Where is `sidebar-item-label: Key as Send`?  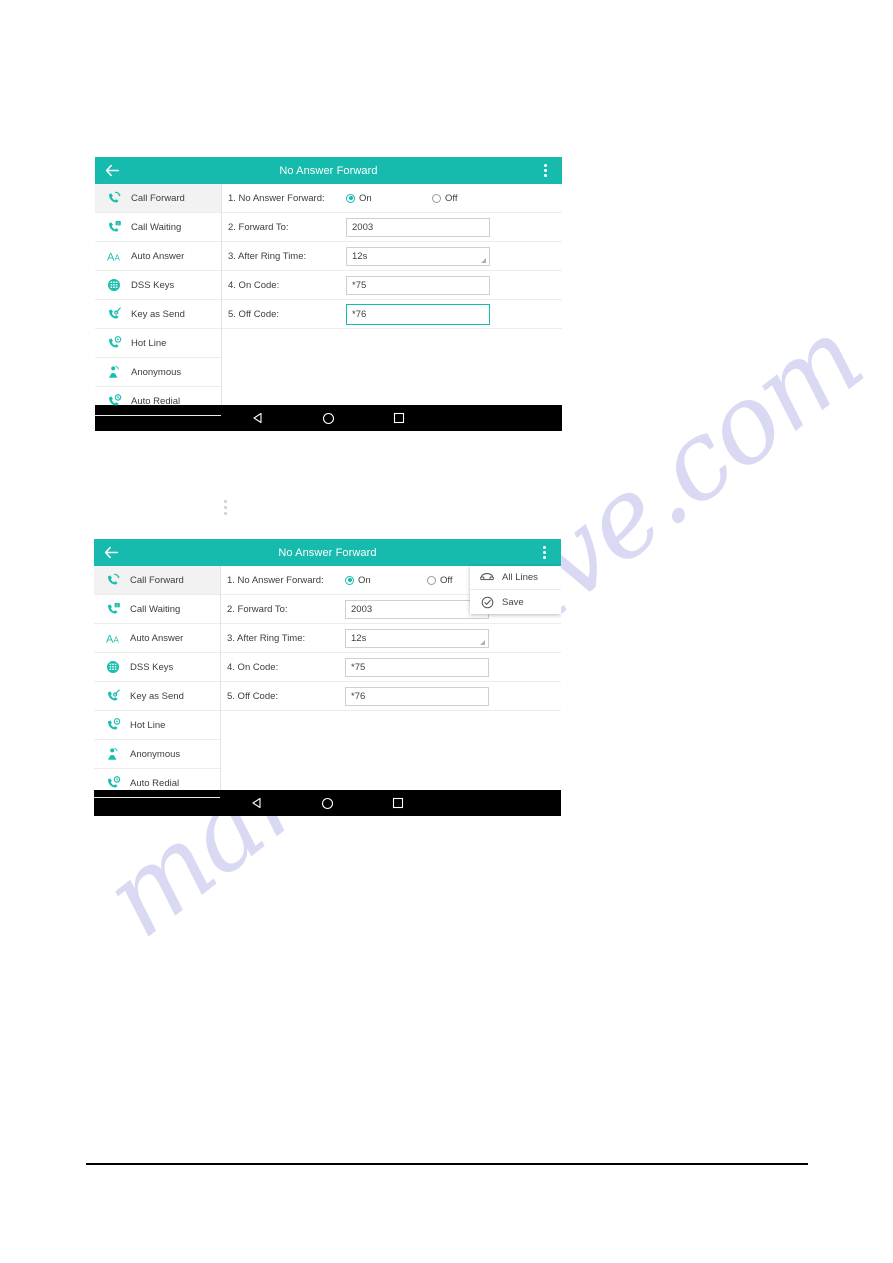 sidebar-item-label: Key as Send is located at coordinates (158, 314).